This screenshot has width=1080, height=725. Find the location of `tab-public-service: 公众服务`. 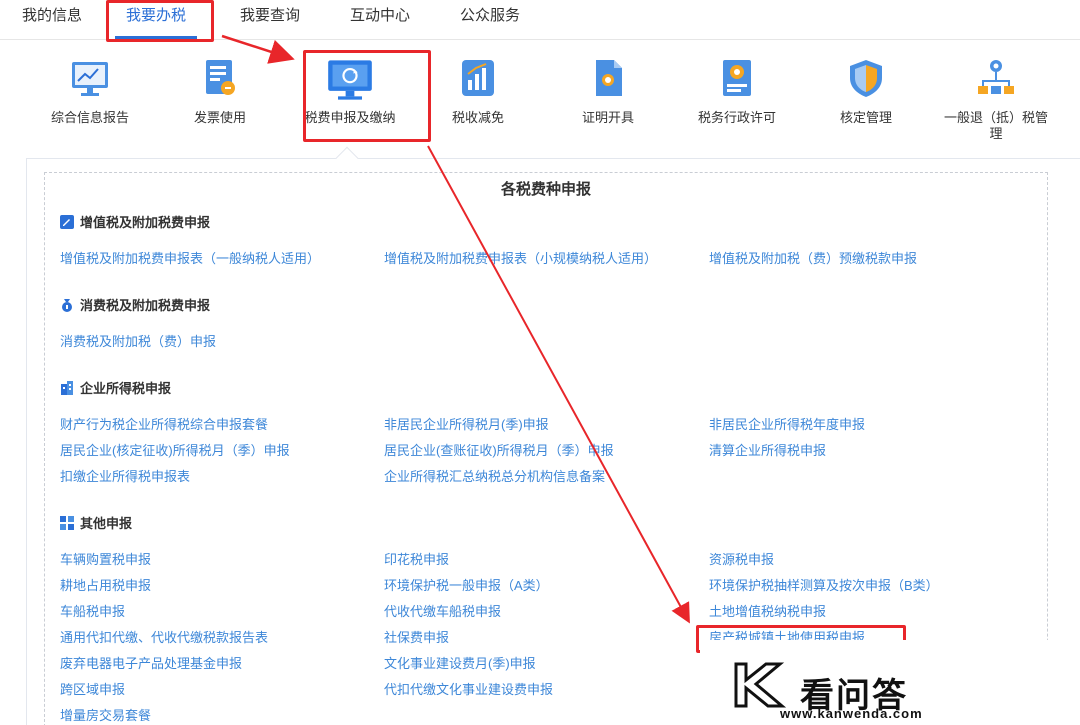

tab-public-service: 公众服务 is located at coordinates (490, 20).